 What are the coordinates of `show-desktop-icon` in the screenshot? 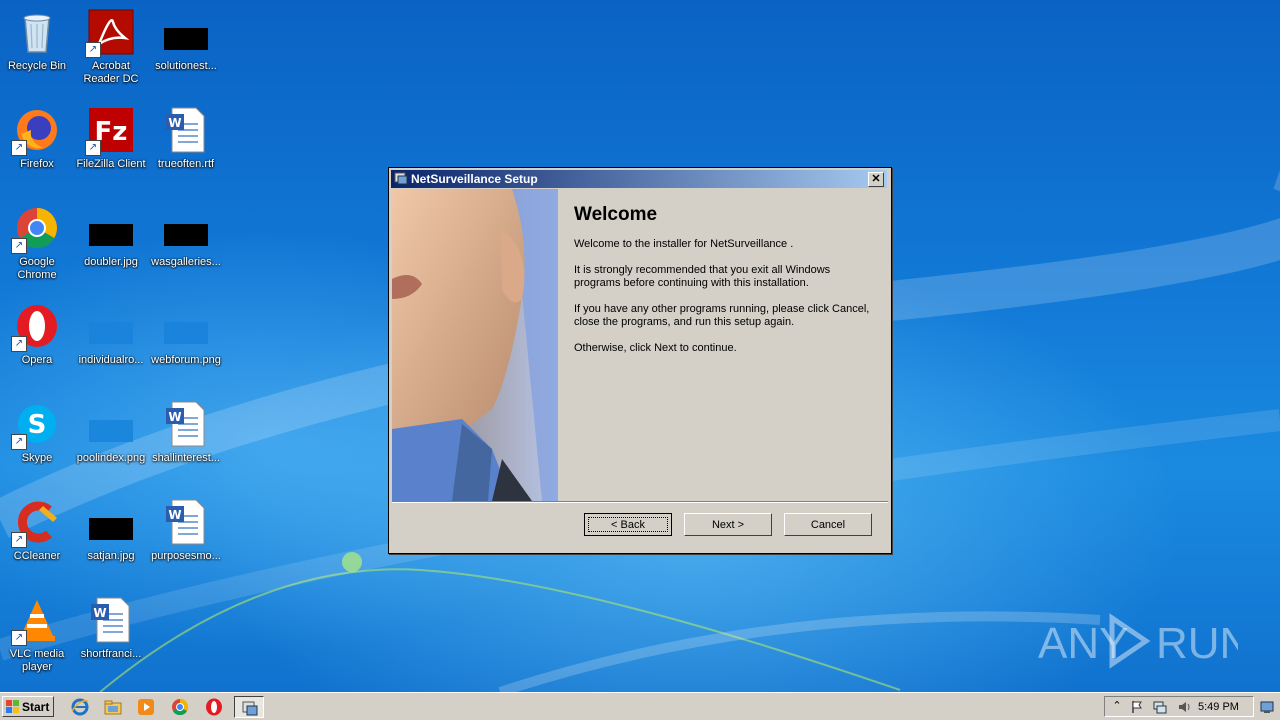 It's located at (1267, 707).